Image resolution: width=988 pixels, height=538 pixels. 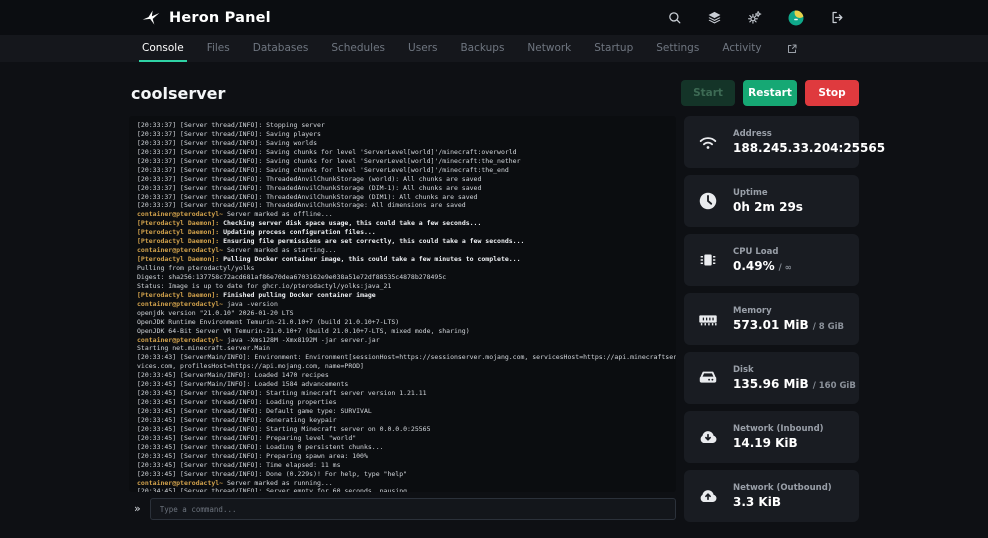 I want to click on stat-secondary-value: / 160 GiB, so click(x=834, y=386).